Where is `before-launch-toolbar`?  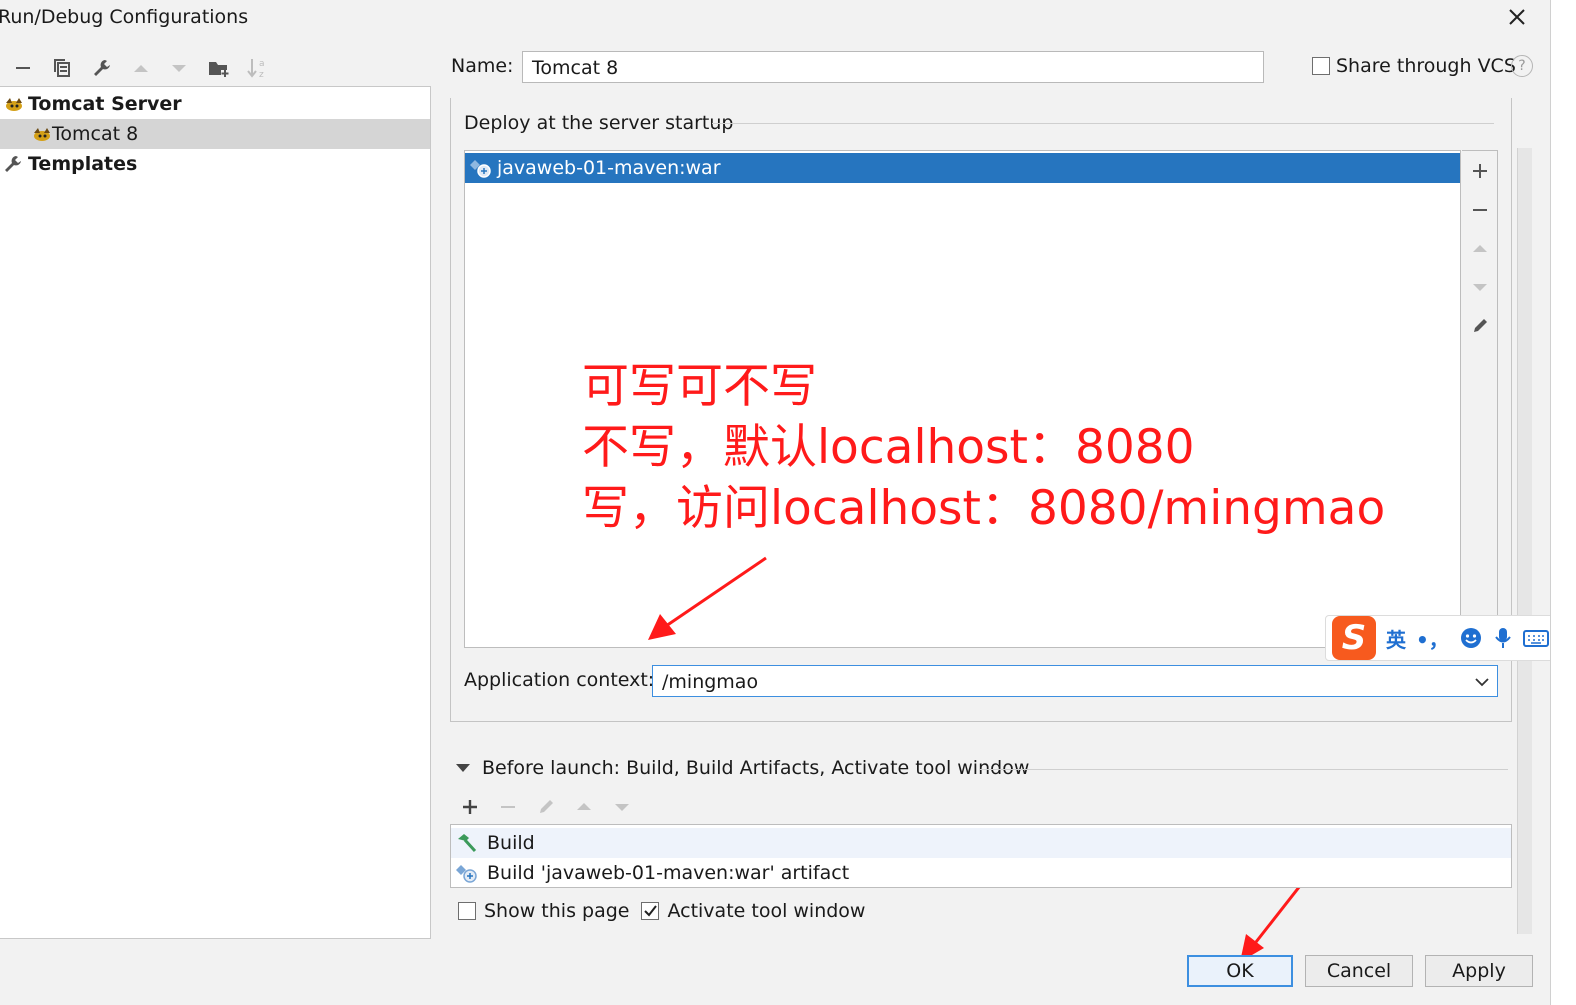 before-launch-toolbar is located at coordinates (546, 807).